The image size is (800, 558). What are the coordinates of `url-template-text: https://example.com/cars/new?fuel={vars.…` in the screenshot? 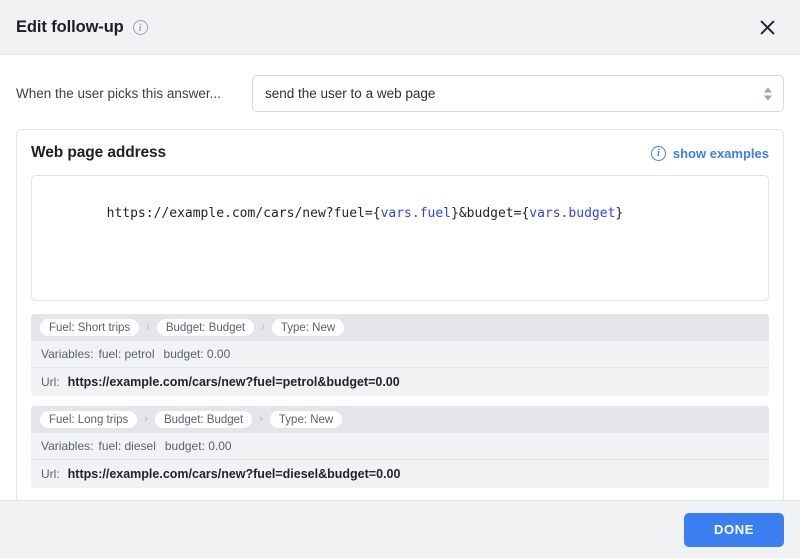 It's located at (365, 213).